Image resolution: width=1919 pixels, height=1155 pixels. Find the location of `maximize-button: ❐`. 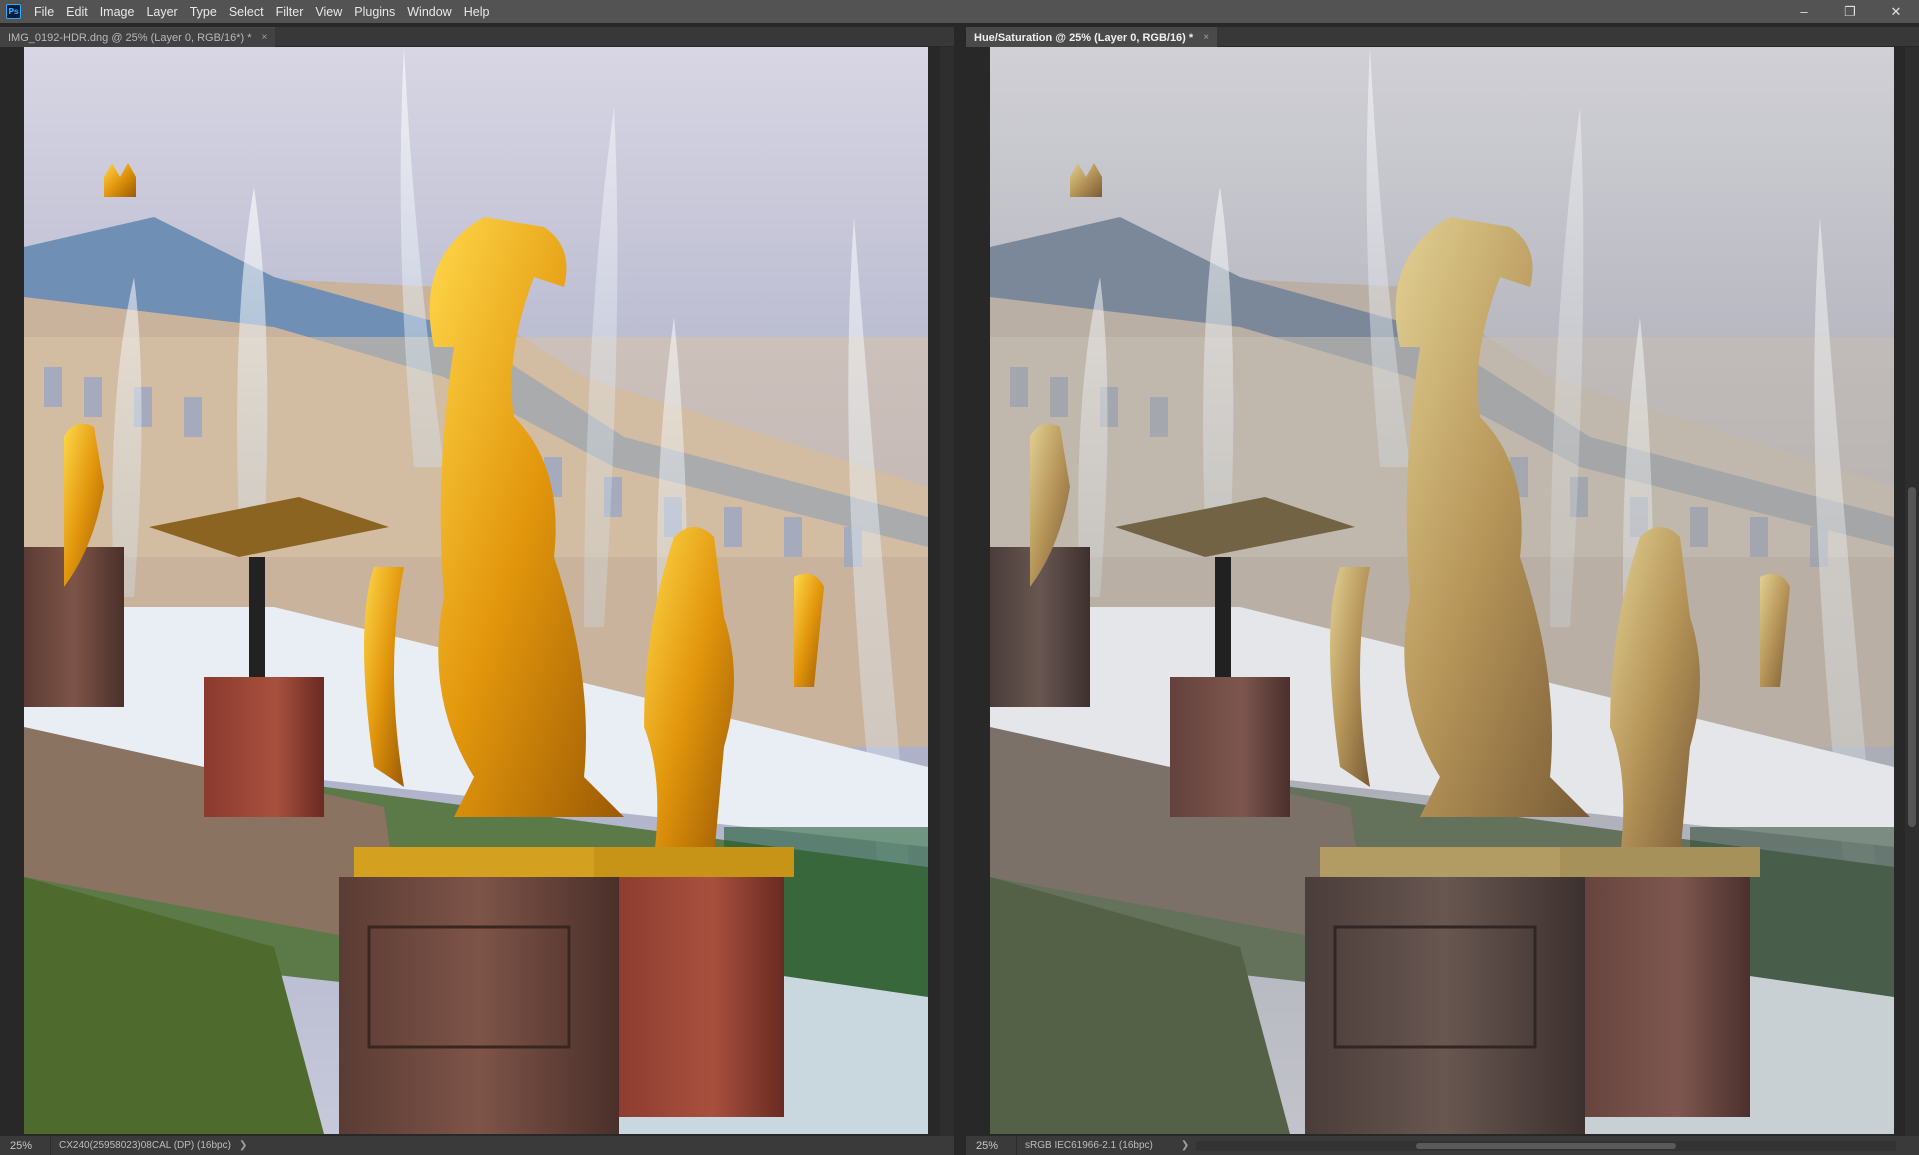

maximize-button: ❐ is located at coordinates (1850, 11).